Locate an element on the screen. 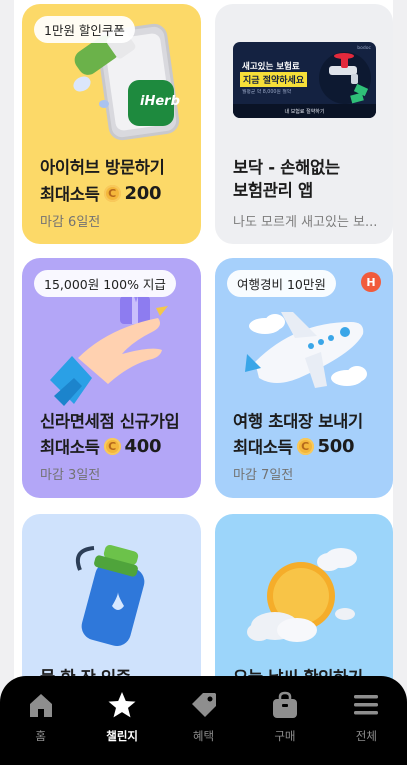 The width and height of the screenshot is (407, 765). banner-cta-label: 내 보험료 절약하기 is located at coordinates (304, 111).